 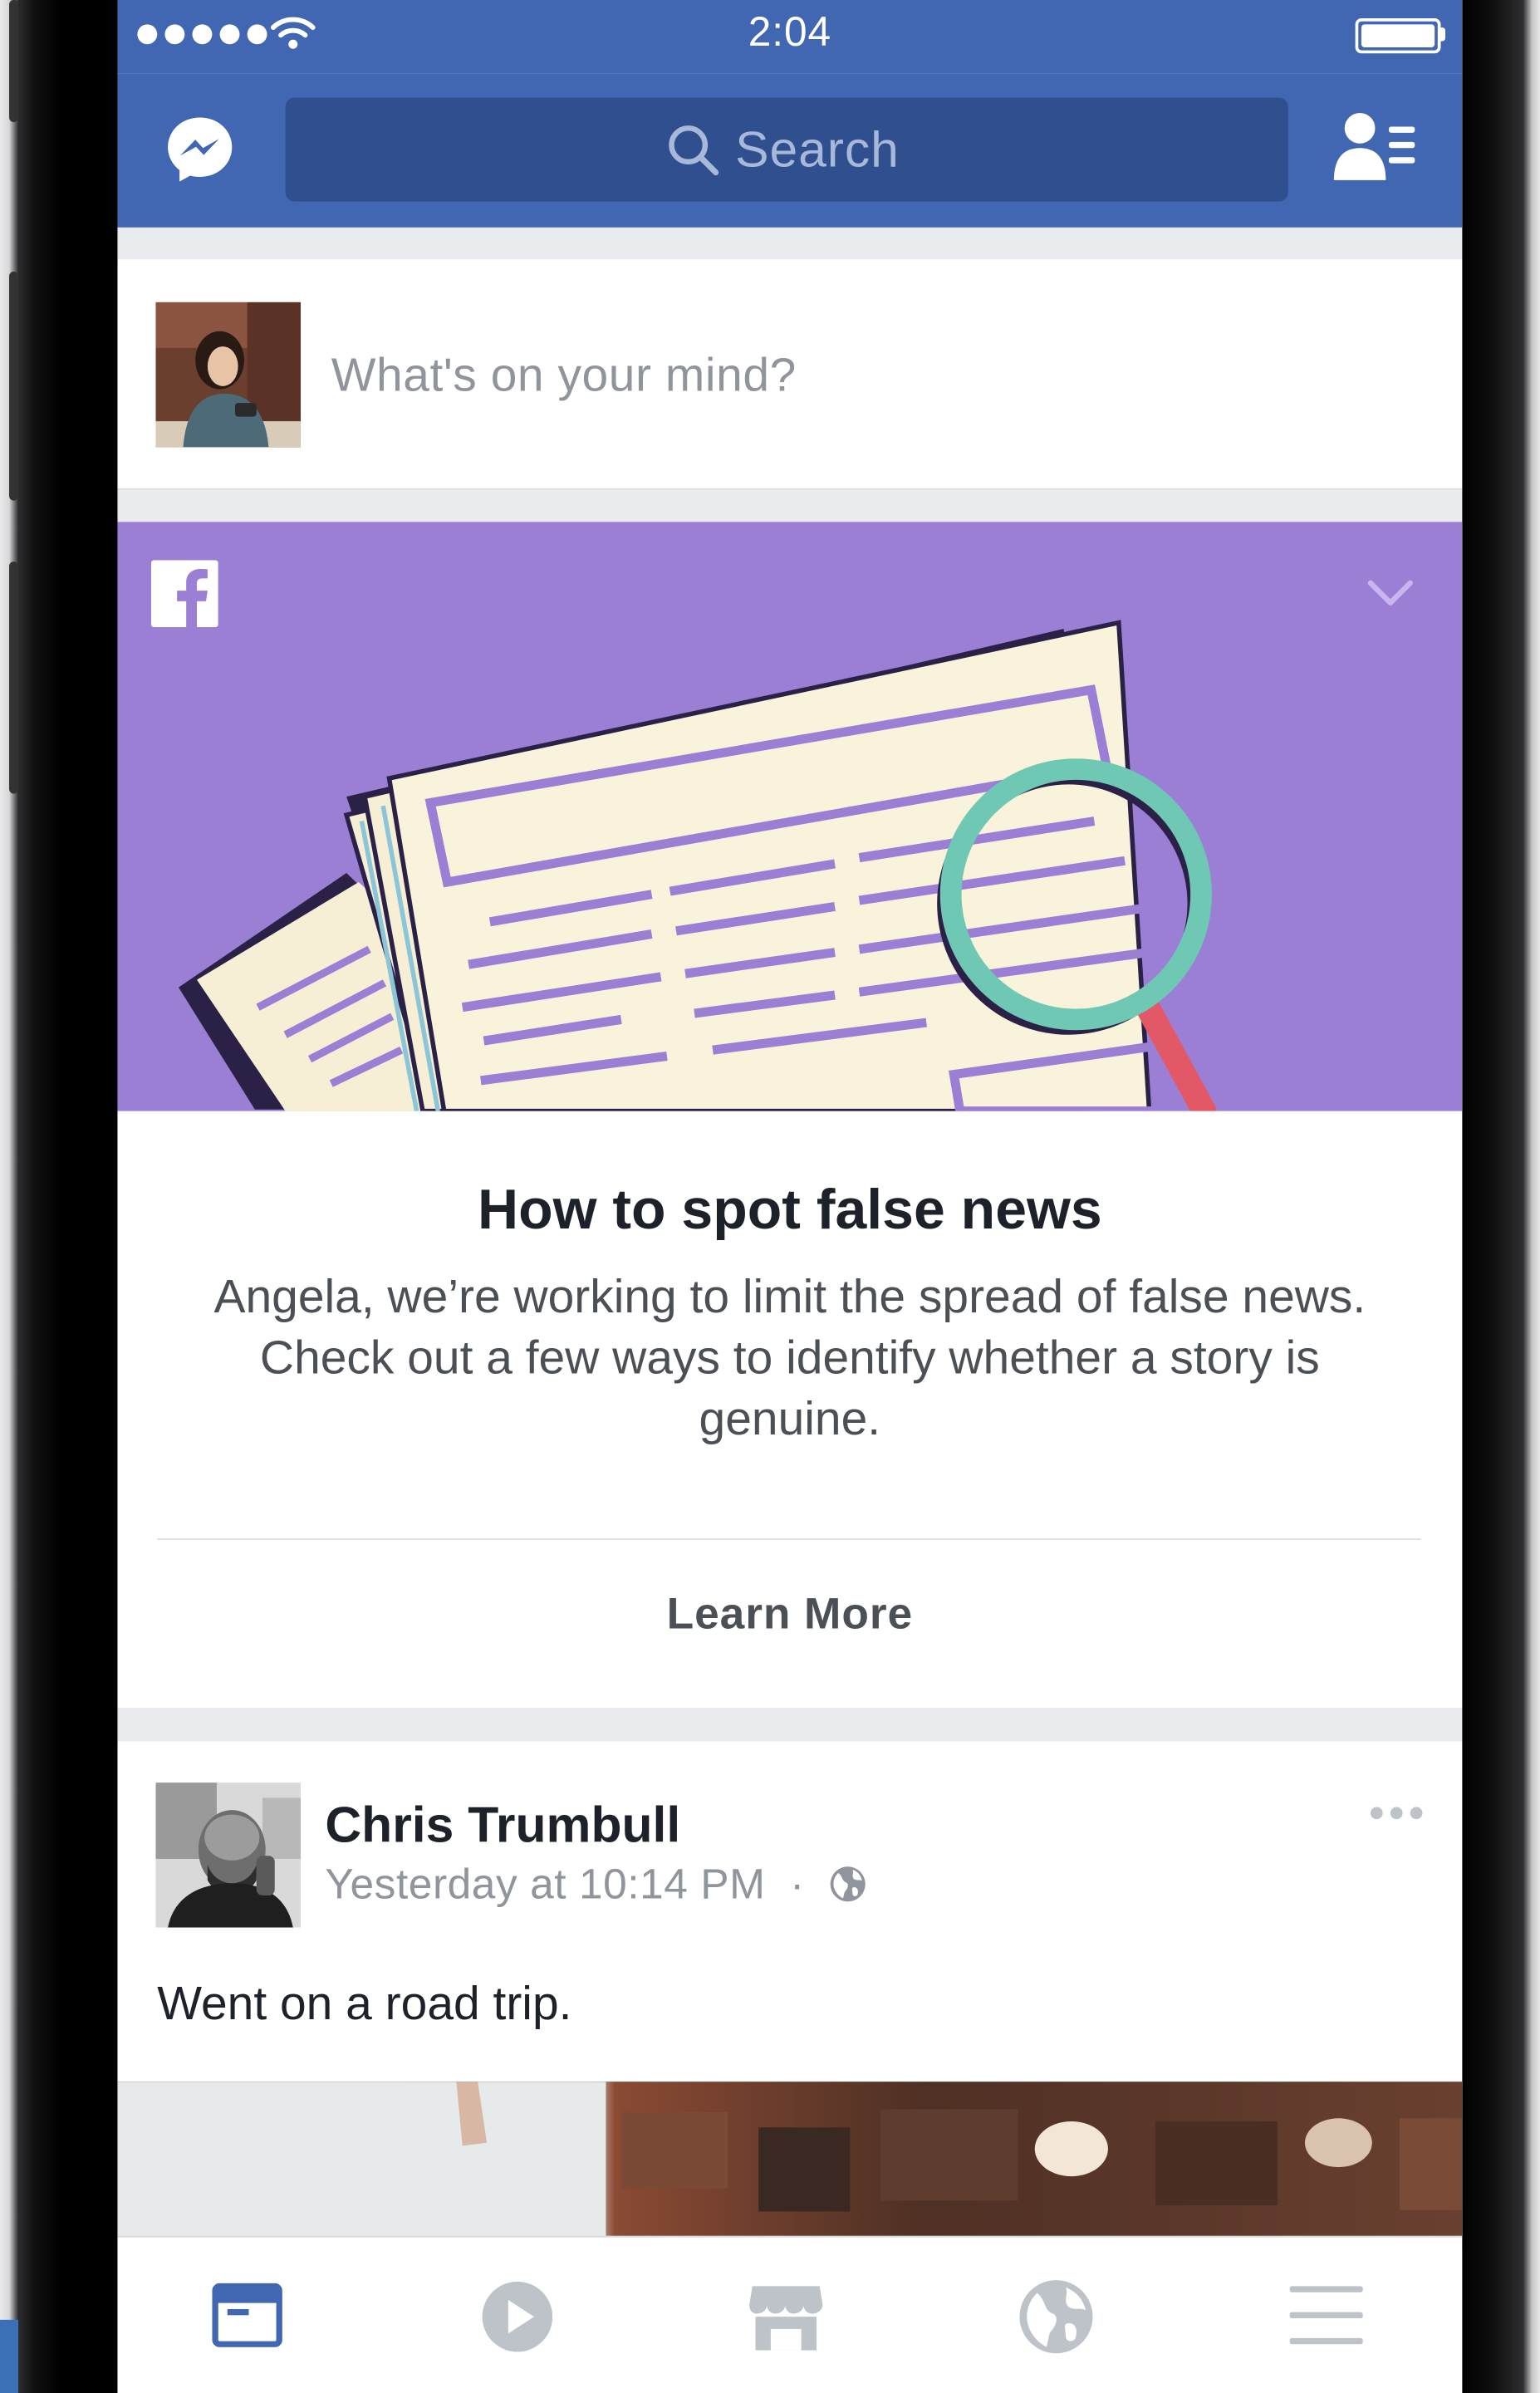 I want to click on post-photo-image, so click(x=790, y=2166).